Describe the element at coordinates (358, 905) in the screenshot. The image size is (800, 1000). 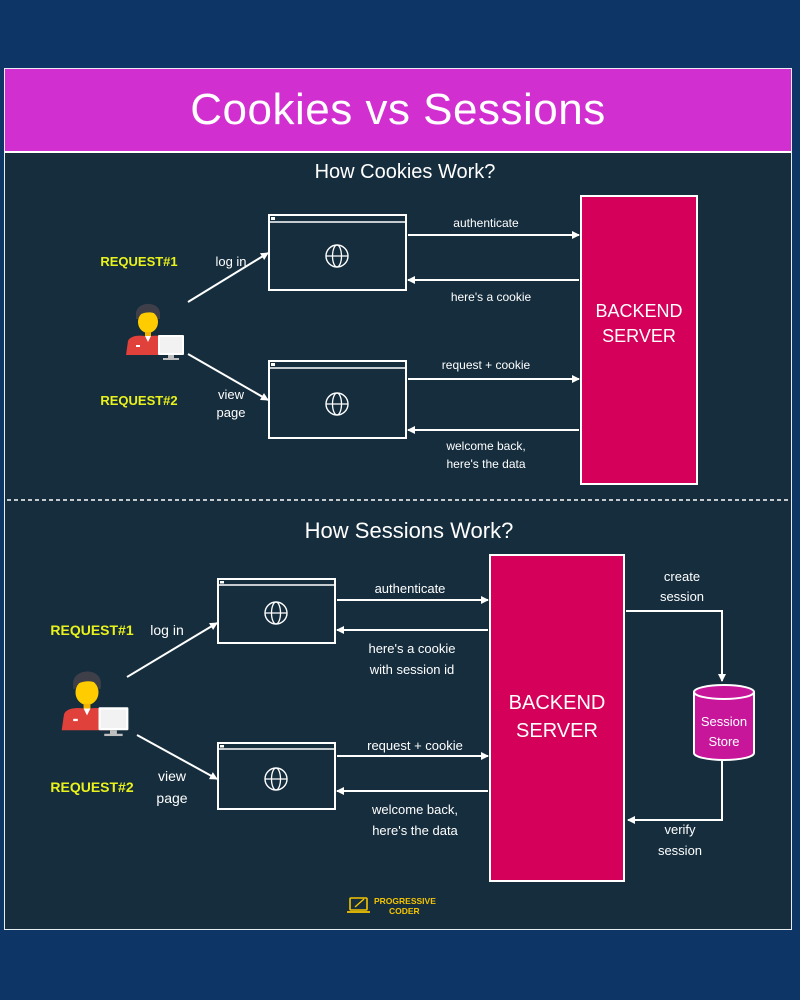
I see `laptop-pen-icon` at that location.